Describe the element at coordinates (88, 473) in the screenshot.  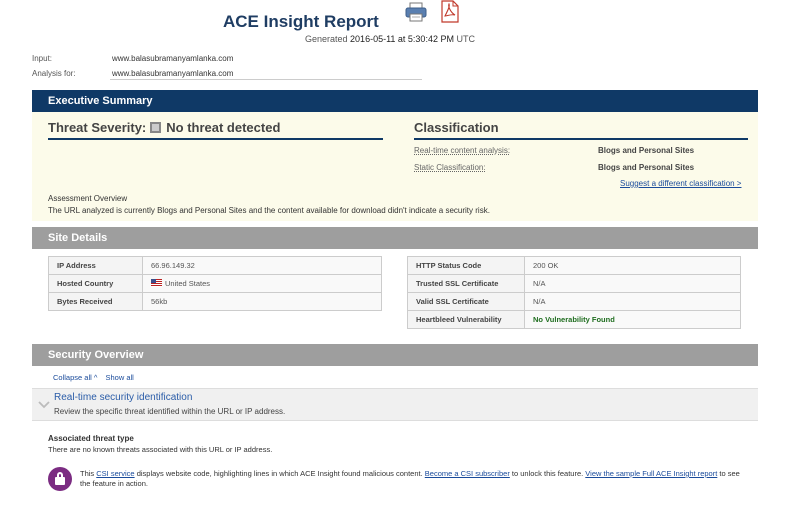
I see `csi-text-part: This` at that location.